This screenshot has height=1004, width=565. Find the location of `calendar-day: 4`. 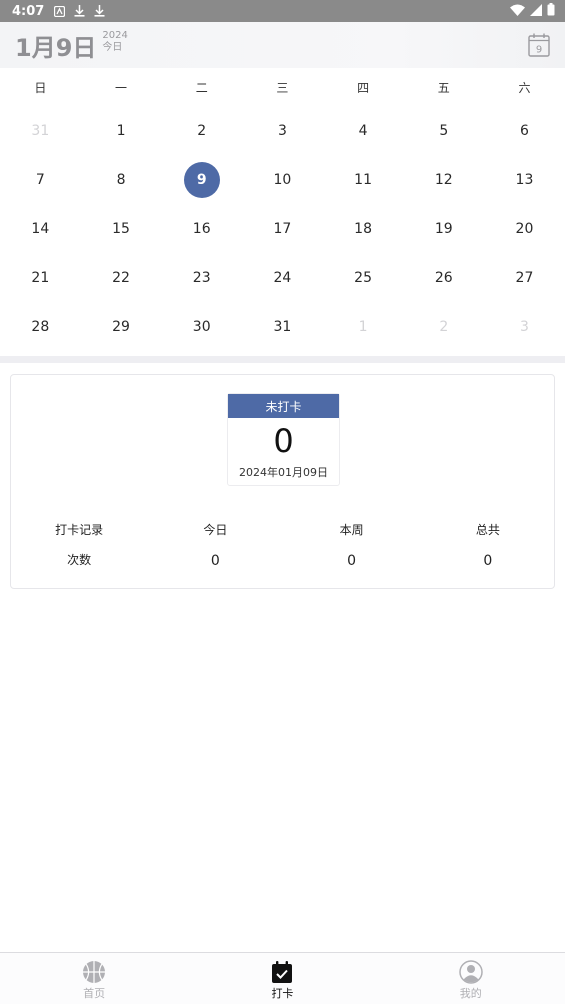

calendar-day: 4 is located at coordinates (363, 130).